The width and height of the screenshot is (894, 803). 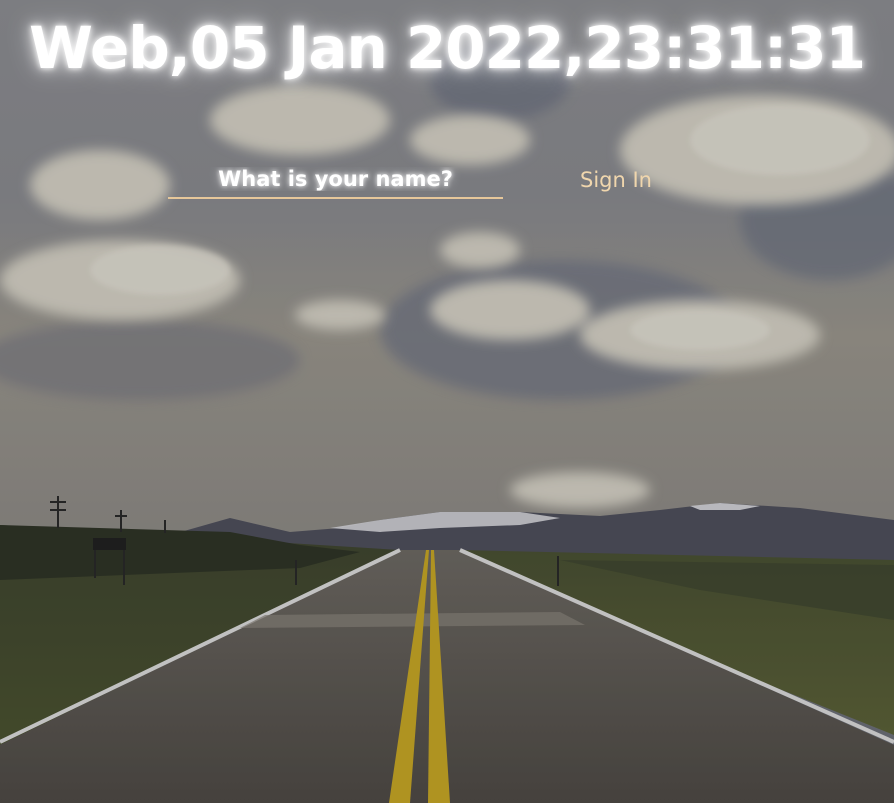 I want to click on date-time-clock: Web,05 Jan 2022,23:31:31, so click(x=447, y=48).